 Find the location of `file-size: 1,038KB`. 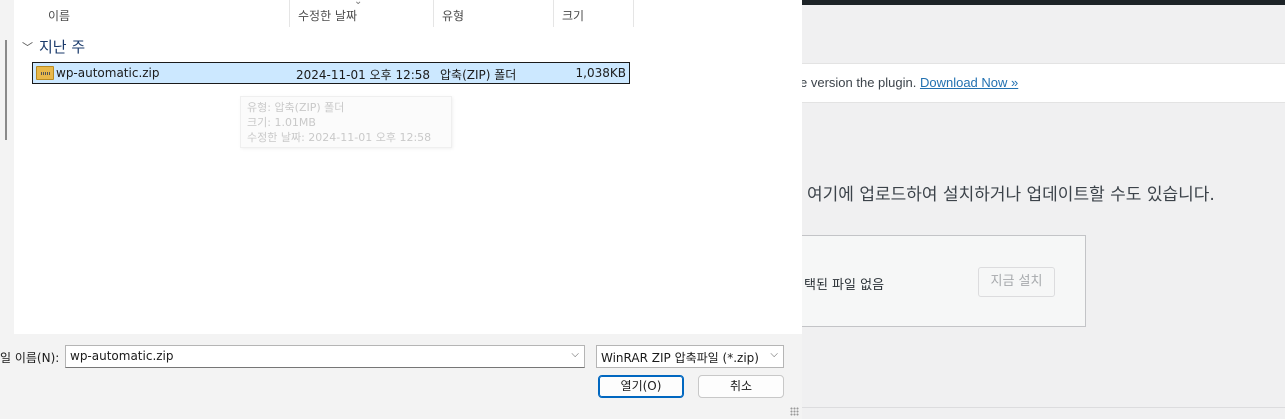

file-size: 1,038KB is located at coordinates (600, 73).